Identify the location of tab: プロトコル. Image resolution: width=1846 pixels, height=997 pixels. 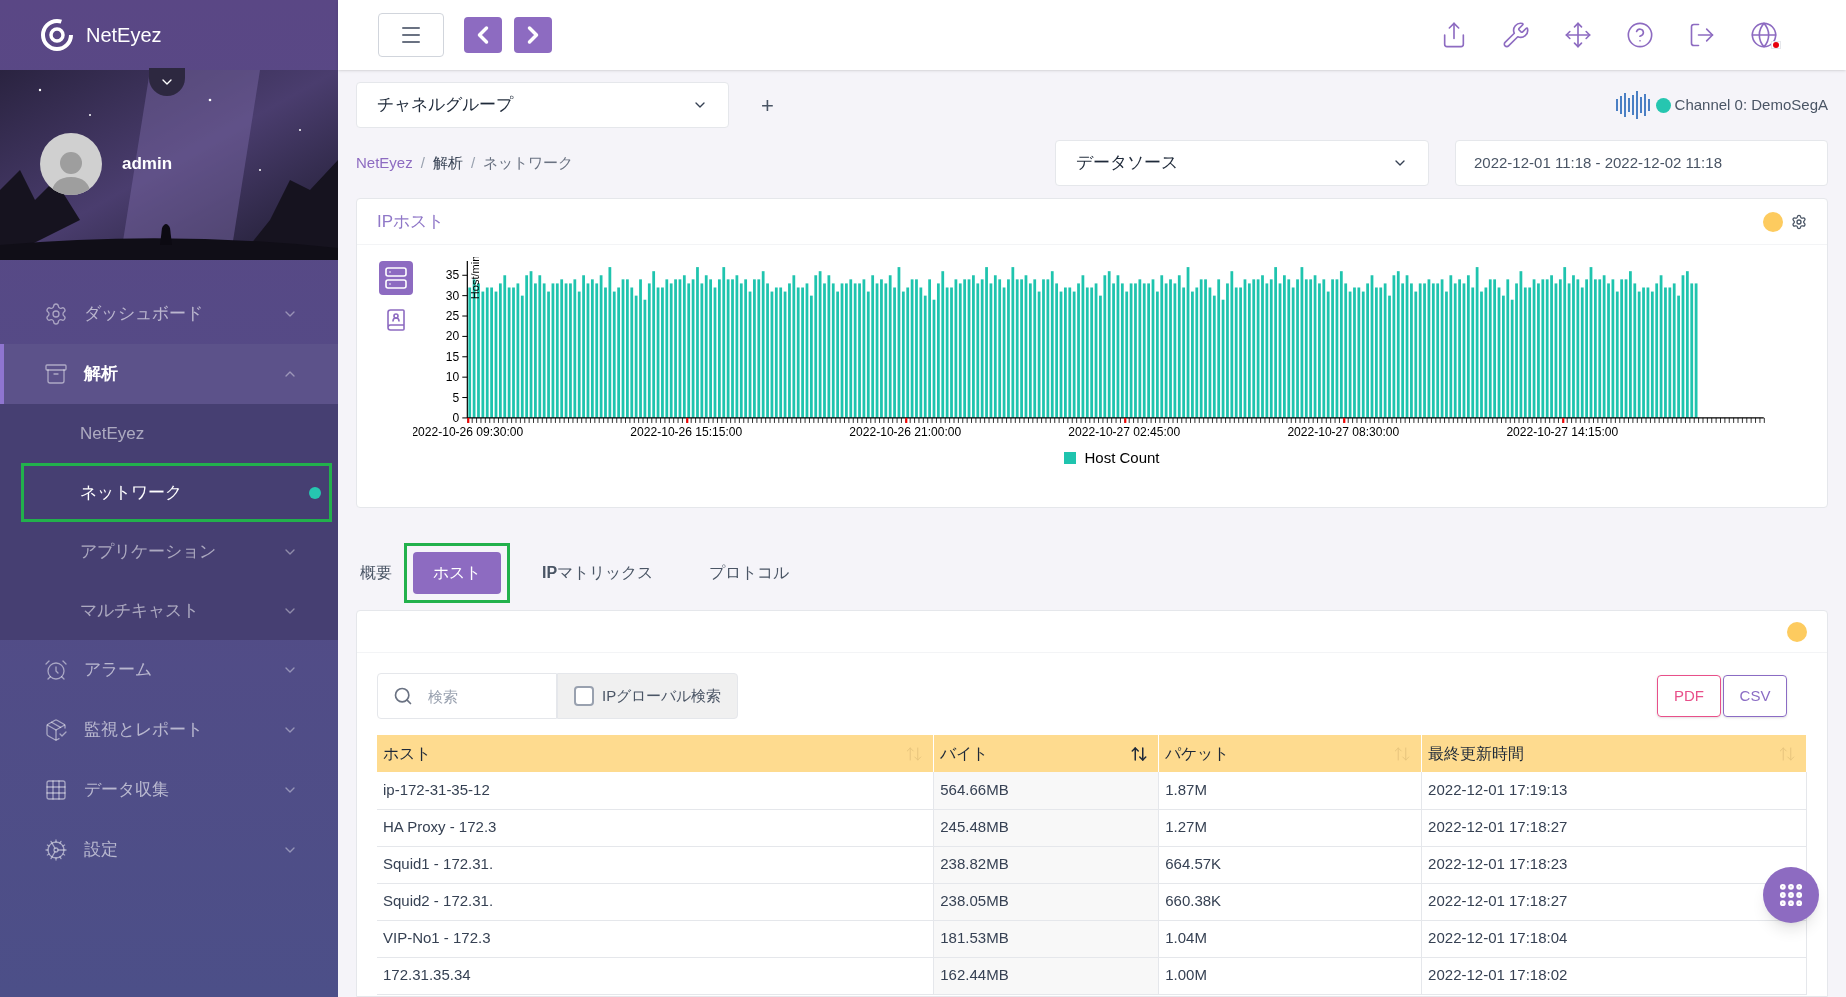
(749, 573).